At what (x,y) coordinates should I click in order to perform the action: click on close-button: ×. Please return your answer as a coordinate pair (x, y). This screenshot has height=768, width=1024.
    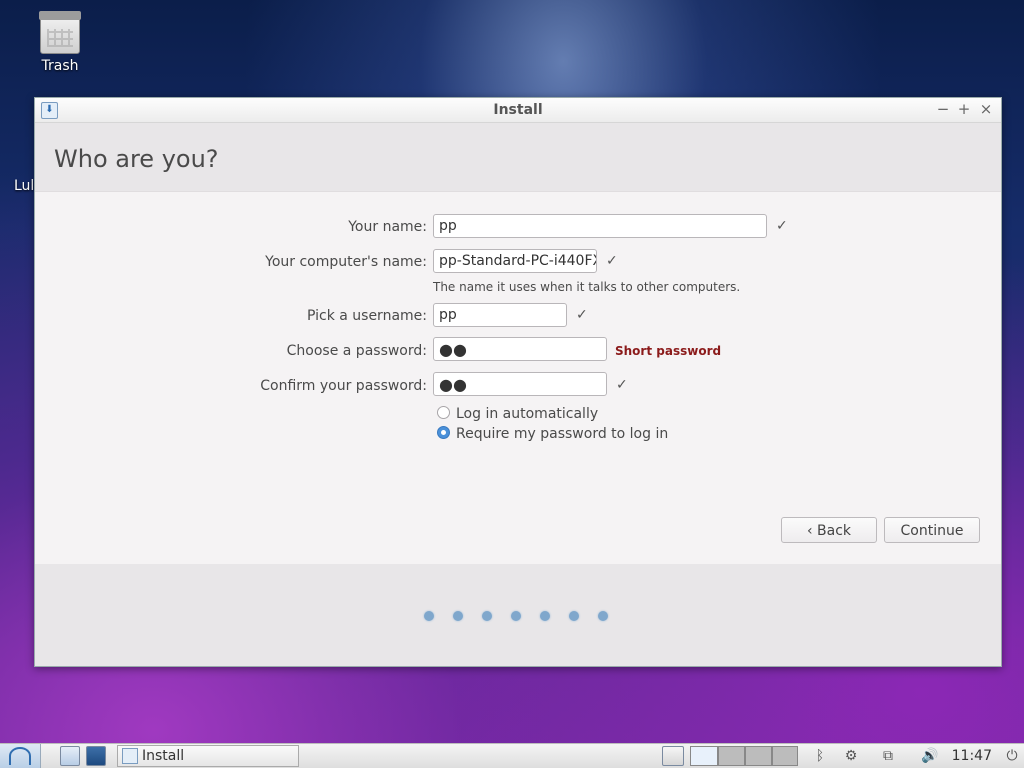
    Looking at the image, I should click on (986, 109).